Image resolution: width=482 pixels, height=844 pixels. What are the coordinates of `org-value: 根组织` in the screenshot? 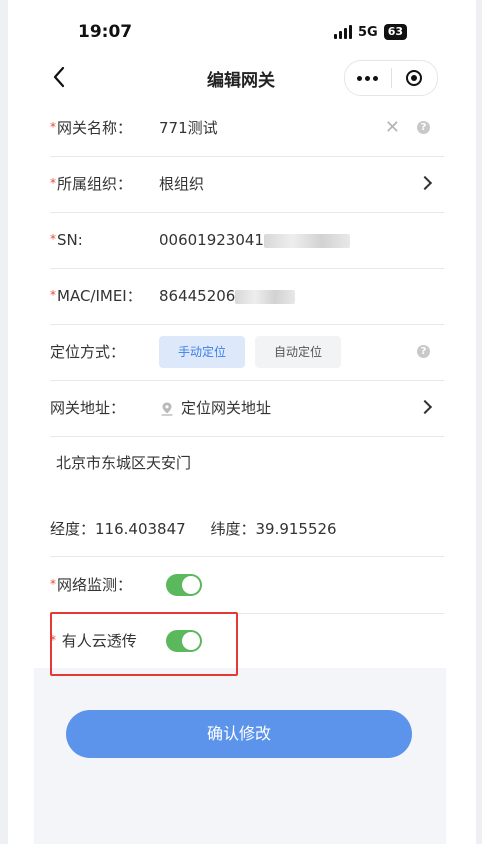 It's located at (182, 184).